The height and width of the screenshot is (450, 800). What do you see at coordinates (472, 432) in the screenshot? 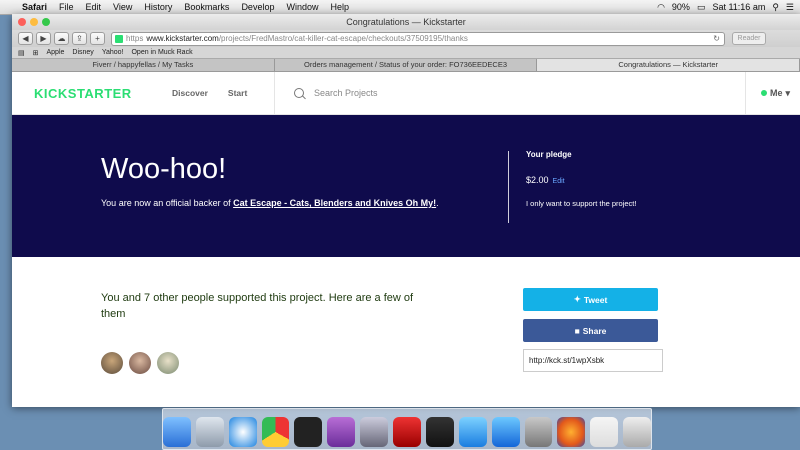
I see `itunes-icon` at bounding box center [472, 432].